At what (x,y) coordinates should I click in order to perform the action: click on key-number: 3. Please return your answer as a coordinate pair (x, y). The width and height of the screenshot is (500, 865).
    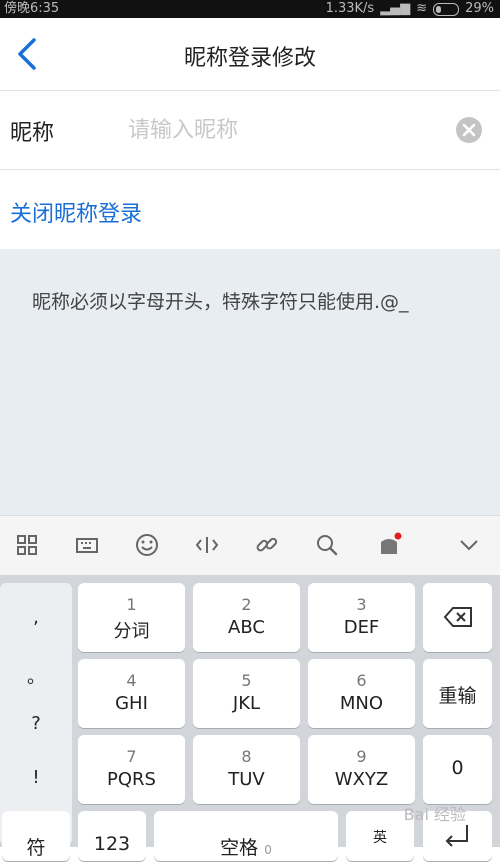
    Looking at the image, I should click on (361, 604).